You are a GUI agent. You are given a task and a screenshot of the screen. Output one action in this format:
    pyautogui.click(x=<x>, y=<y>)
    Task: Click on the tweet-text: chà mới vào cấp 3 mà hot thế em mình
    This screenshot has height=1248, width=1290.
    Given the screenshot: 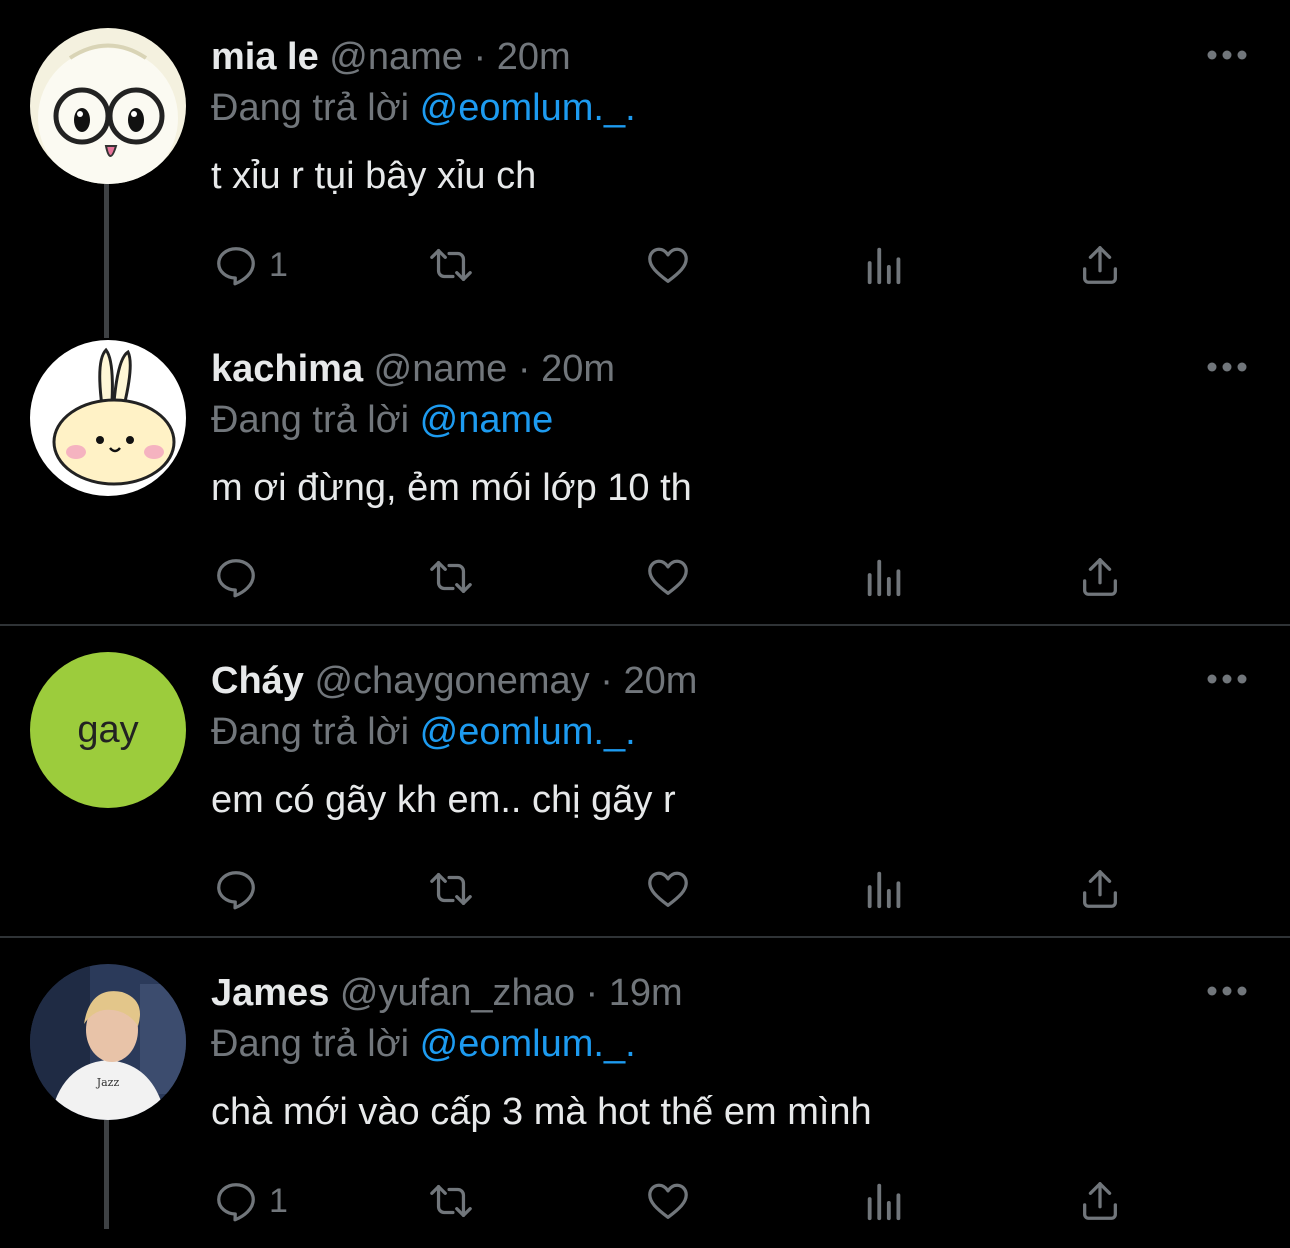 What is the action you would take?
    pyautogui.click(x=541, y=1112)
    